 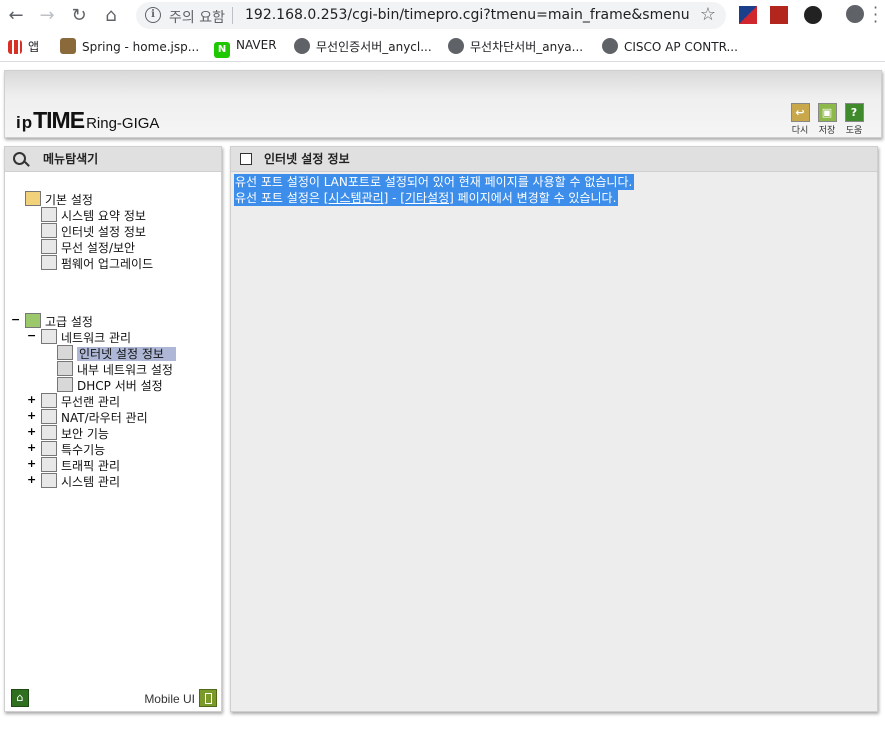 I want to click on omnibox-divider, so click(x=232, y=15).